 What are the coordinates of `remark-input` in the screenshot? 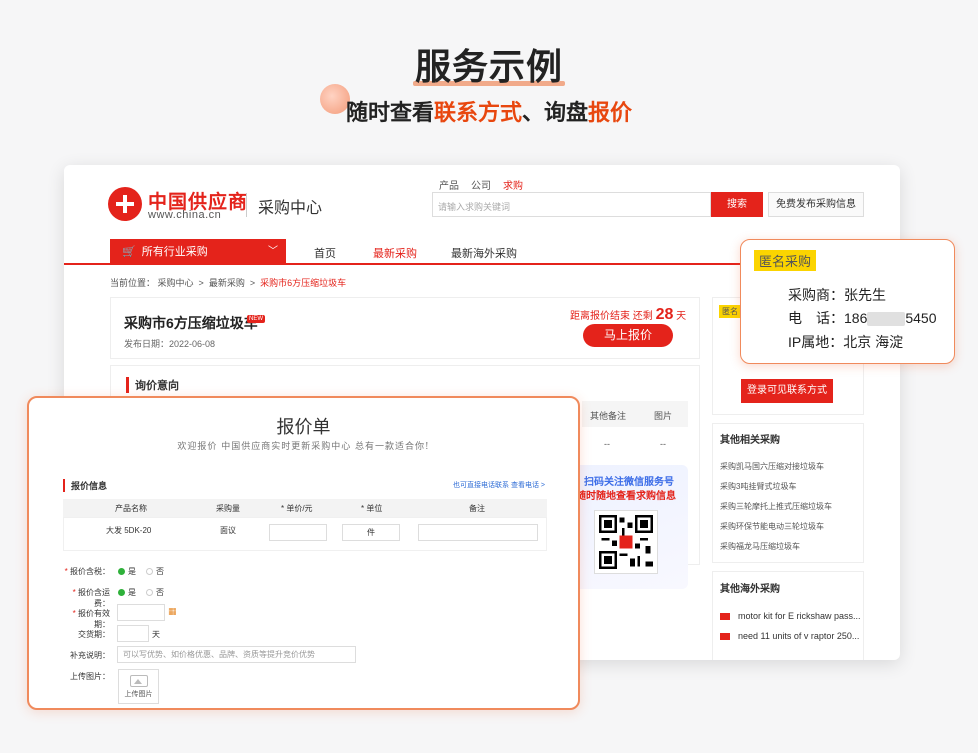 It's located at (478, 532).